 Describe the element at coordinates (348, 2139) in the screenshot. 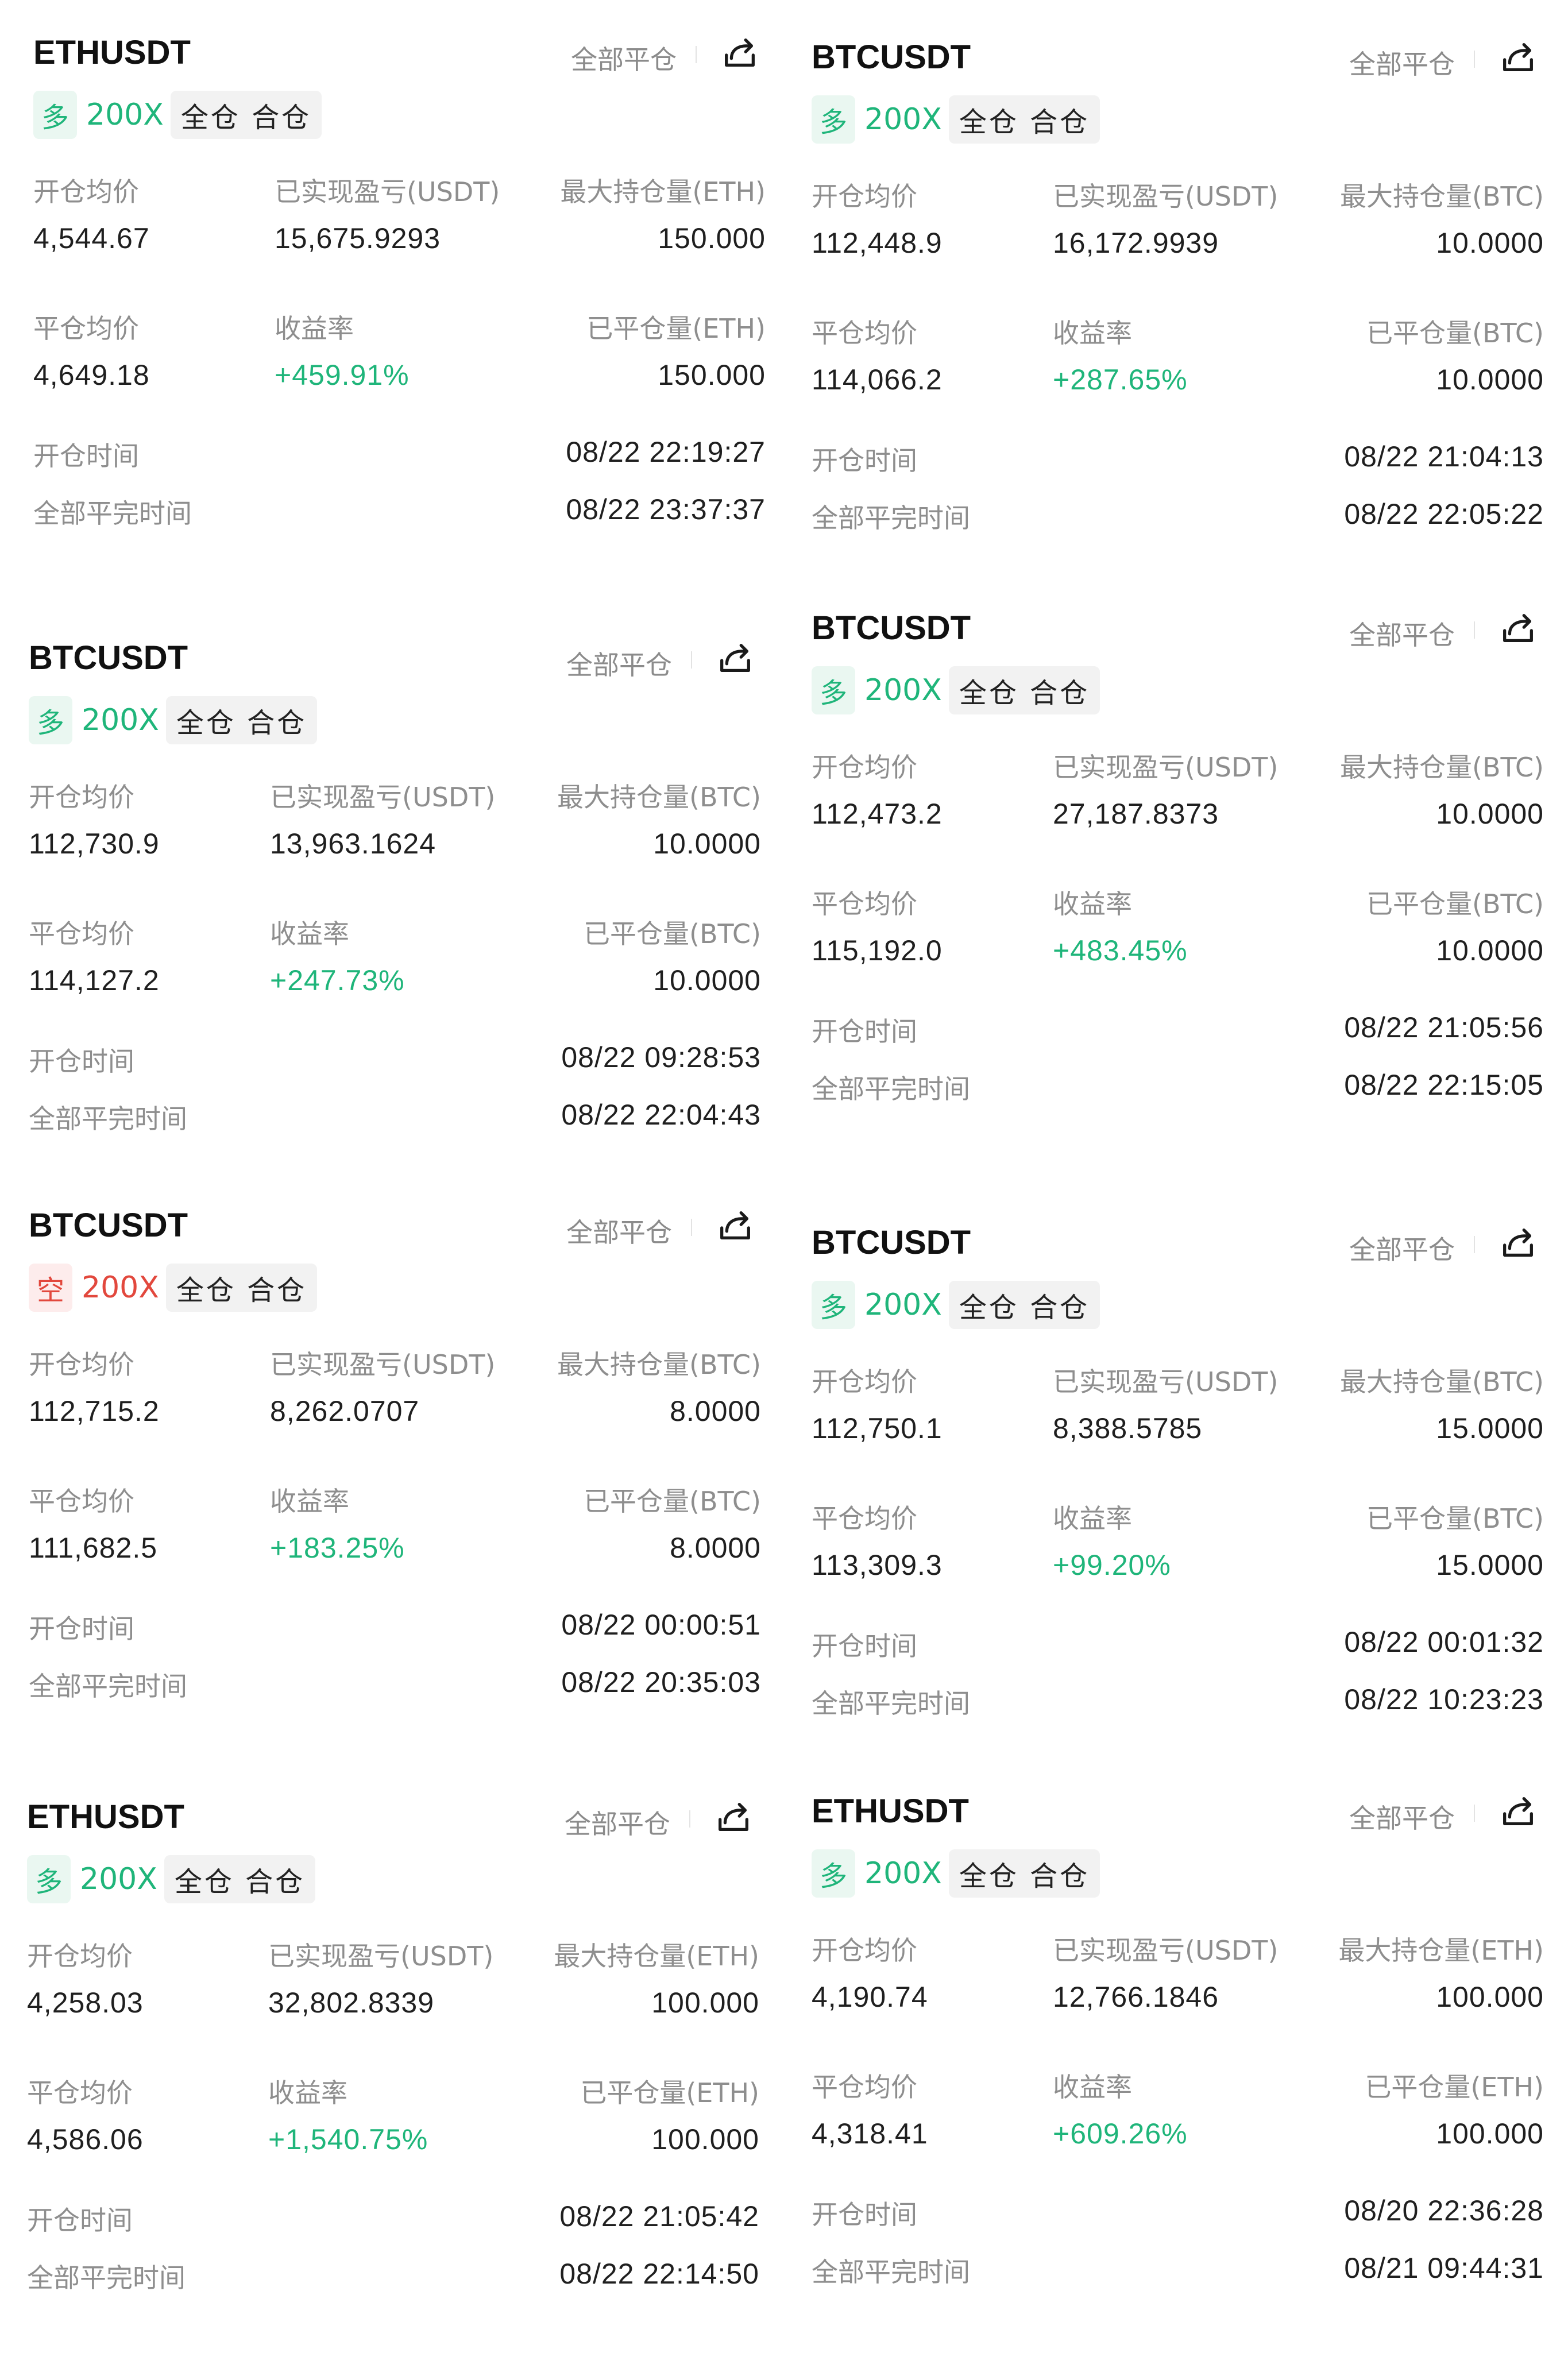

I see `yield-value: +1,540.75%` at that location.